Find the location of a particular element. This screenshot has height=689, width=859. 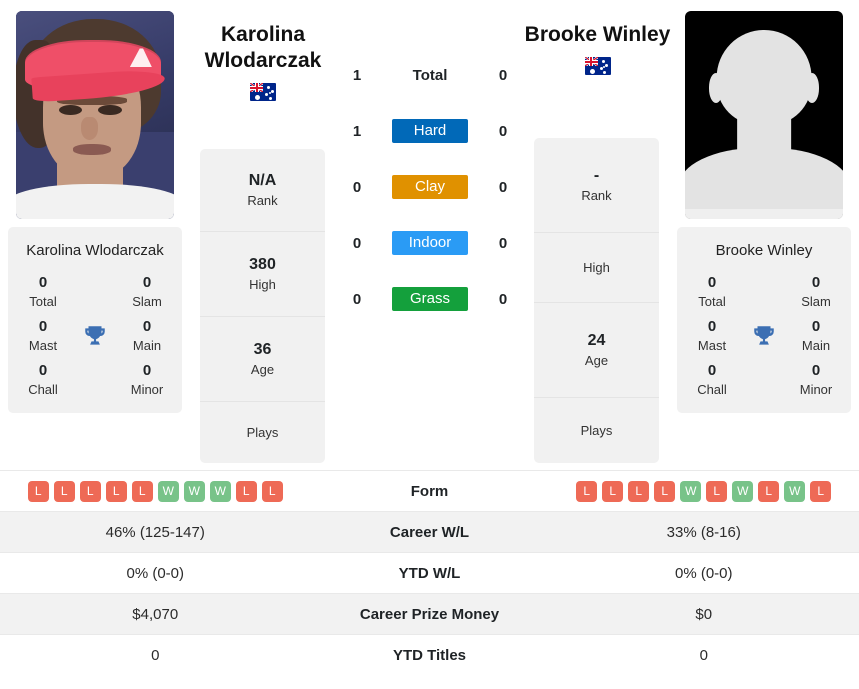

left-titles-total: 0 Total is located at coordinates (43, 292).